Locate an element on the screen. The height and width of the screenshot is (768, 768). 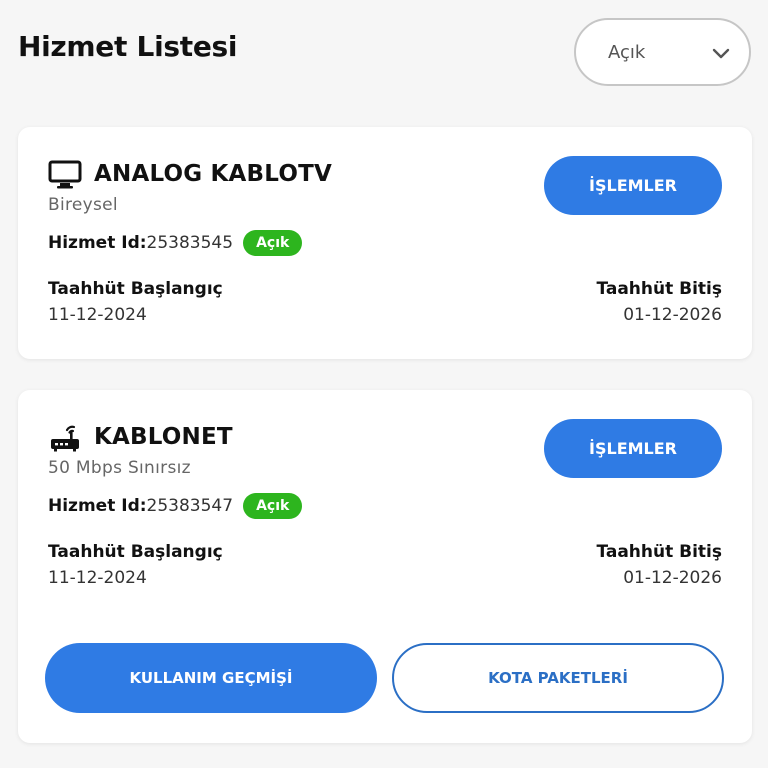
service-id-row: Hizmet Id: 25383547 Açık is located at coordinates (175, 506).